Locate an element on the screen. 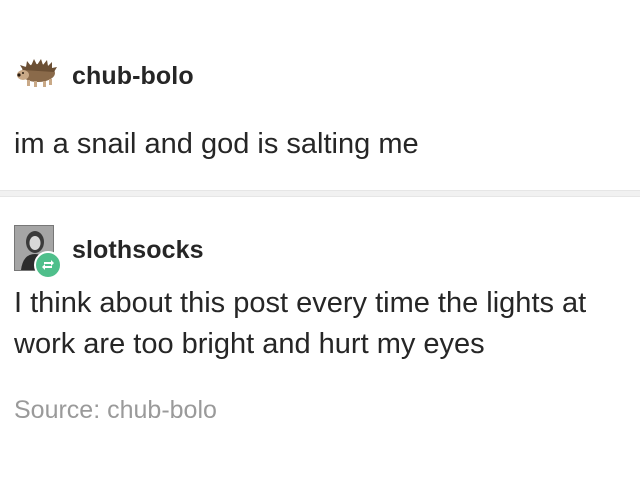 The width and height of the screenshot is (640, 482). avatar is located at coordinates (38, 252).